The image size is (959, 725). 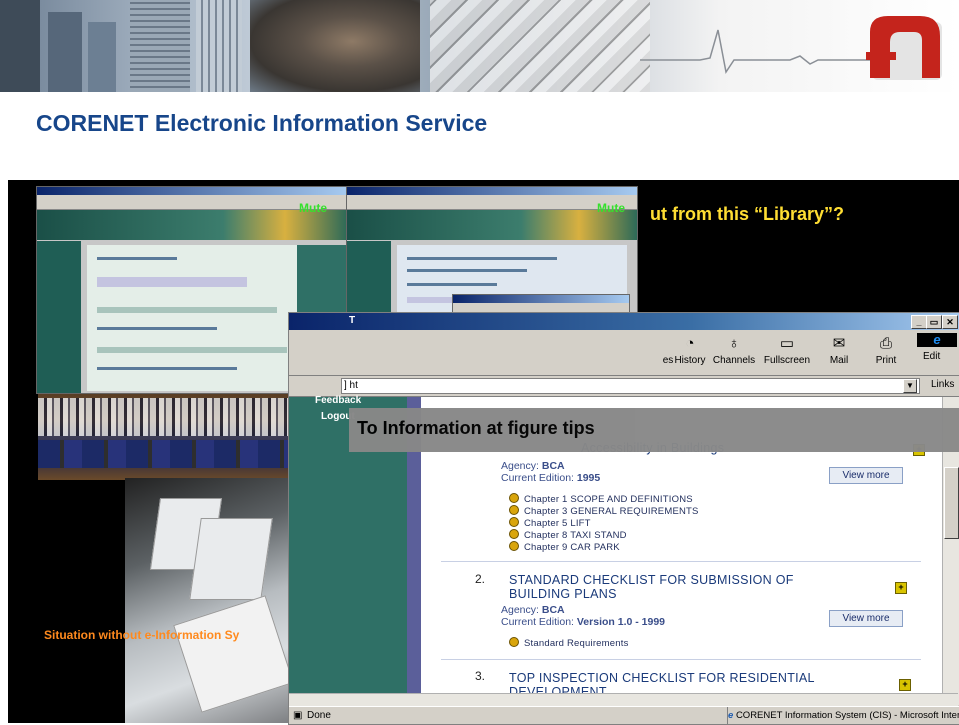 I want to click on horizontal-scrollbar, so click(x=623, y=699).